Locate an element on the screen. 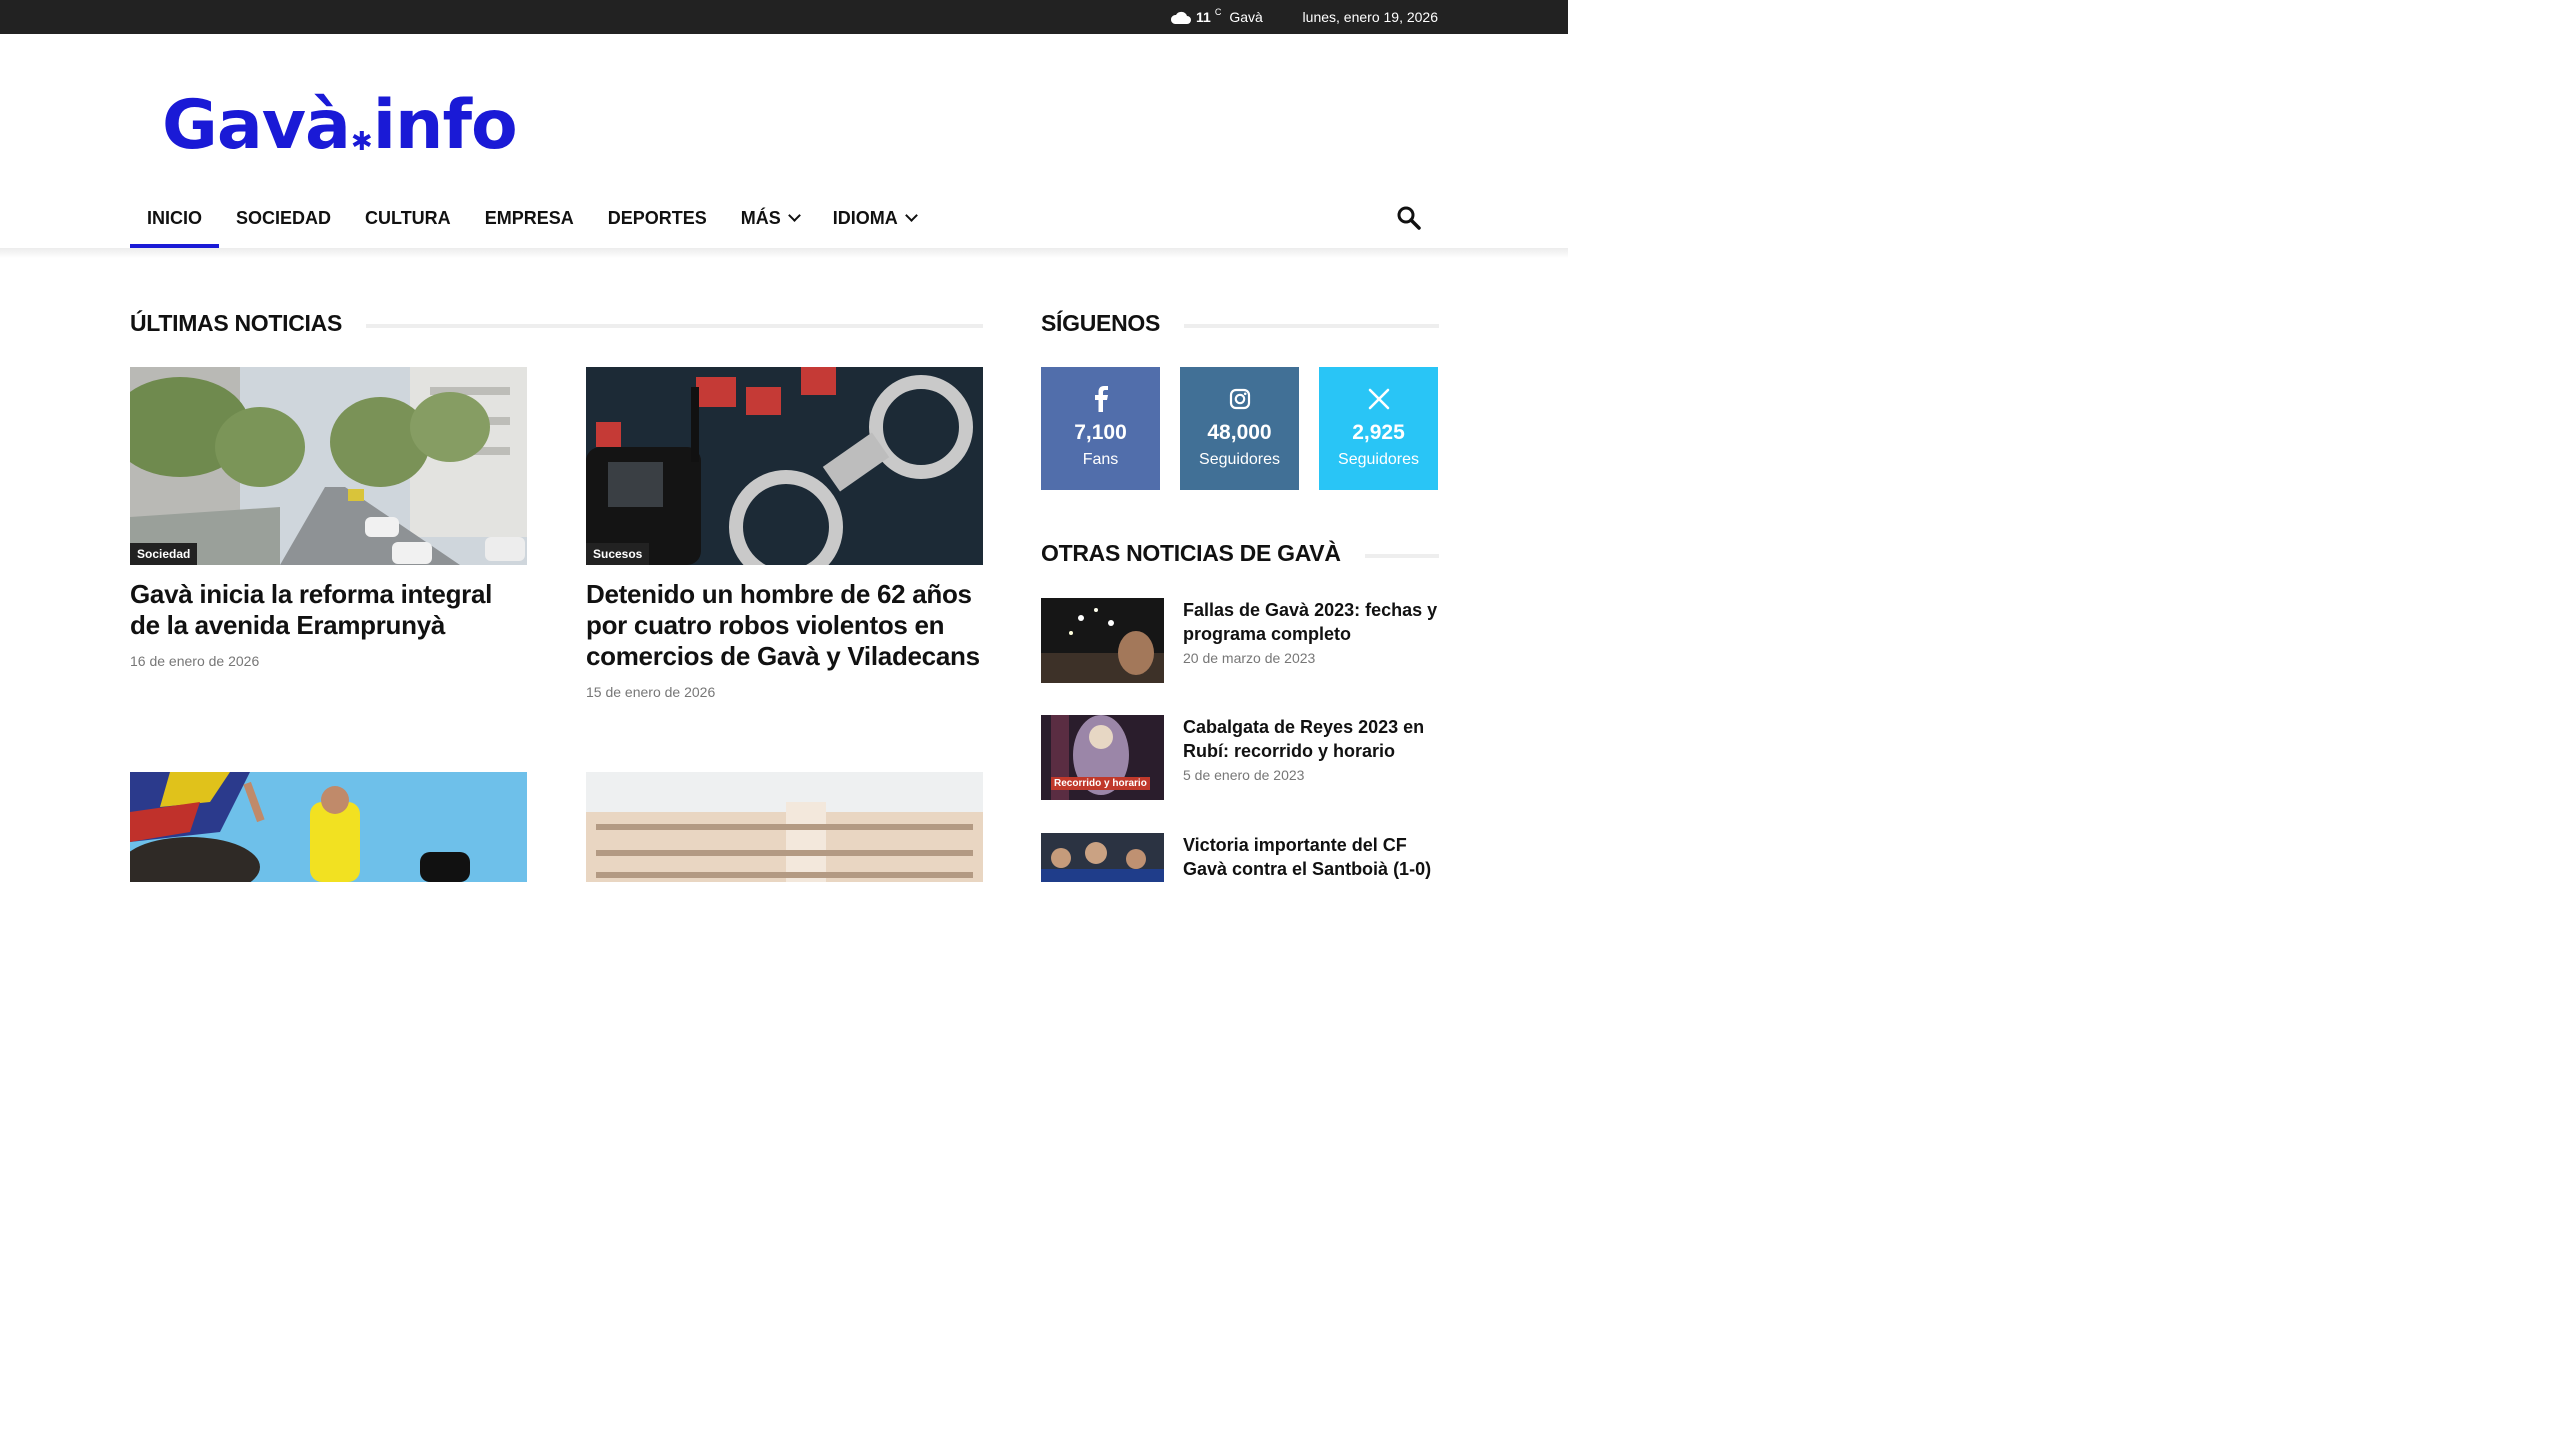  weather-widget: 11 C Gavà is located at coordinates (1216, 17).